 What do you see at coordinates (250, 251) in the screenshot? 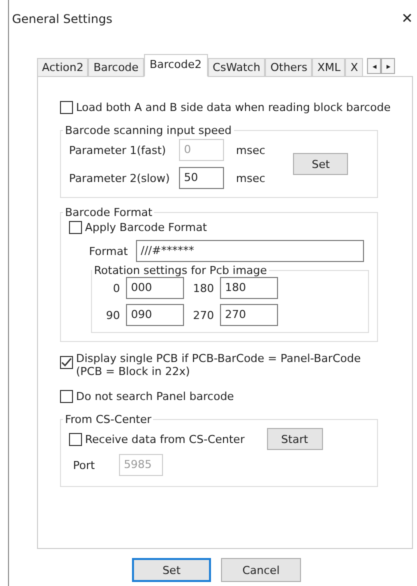
I see `format-field: ///#******` at bounding box center [250, 251].